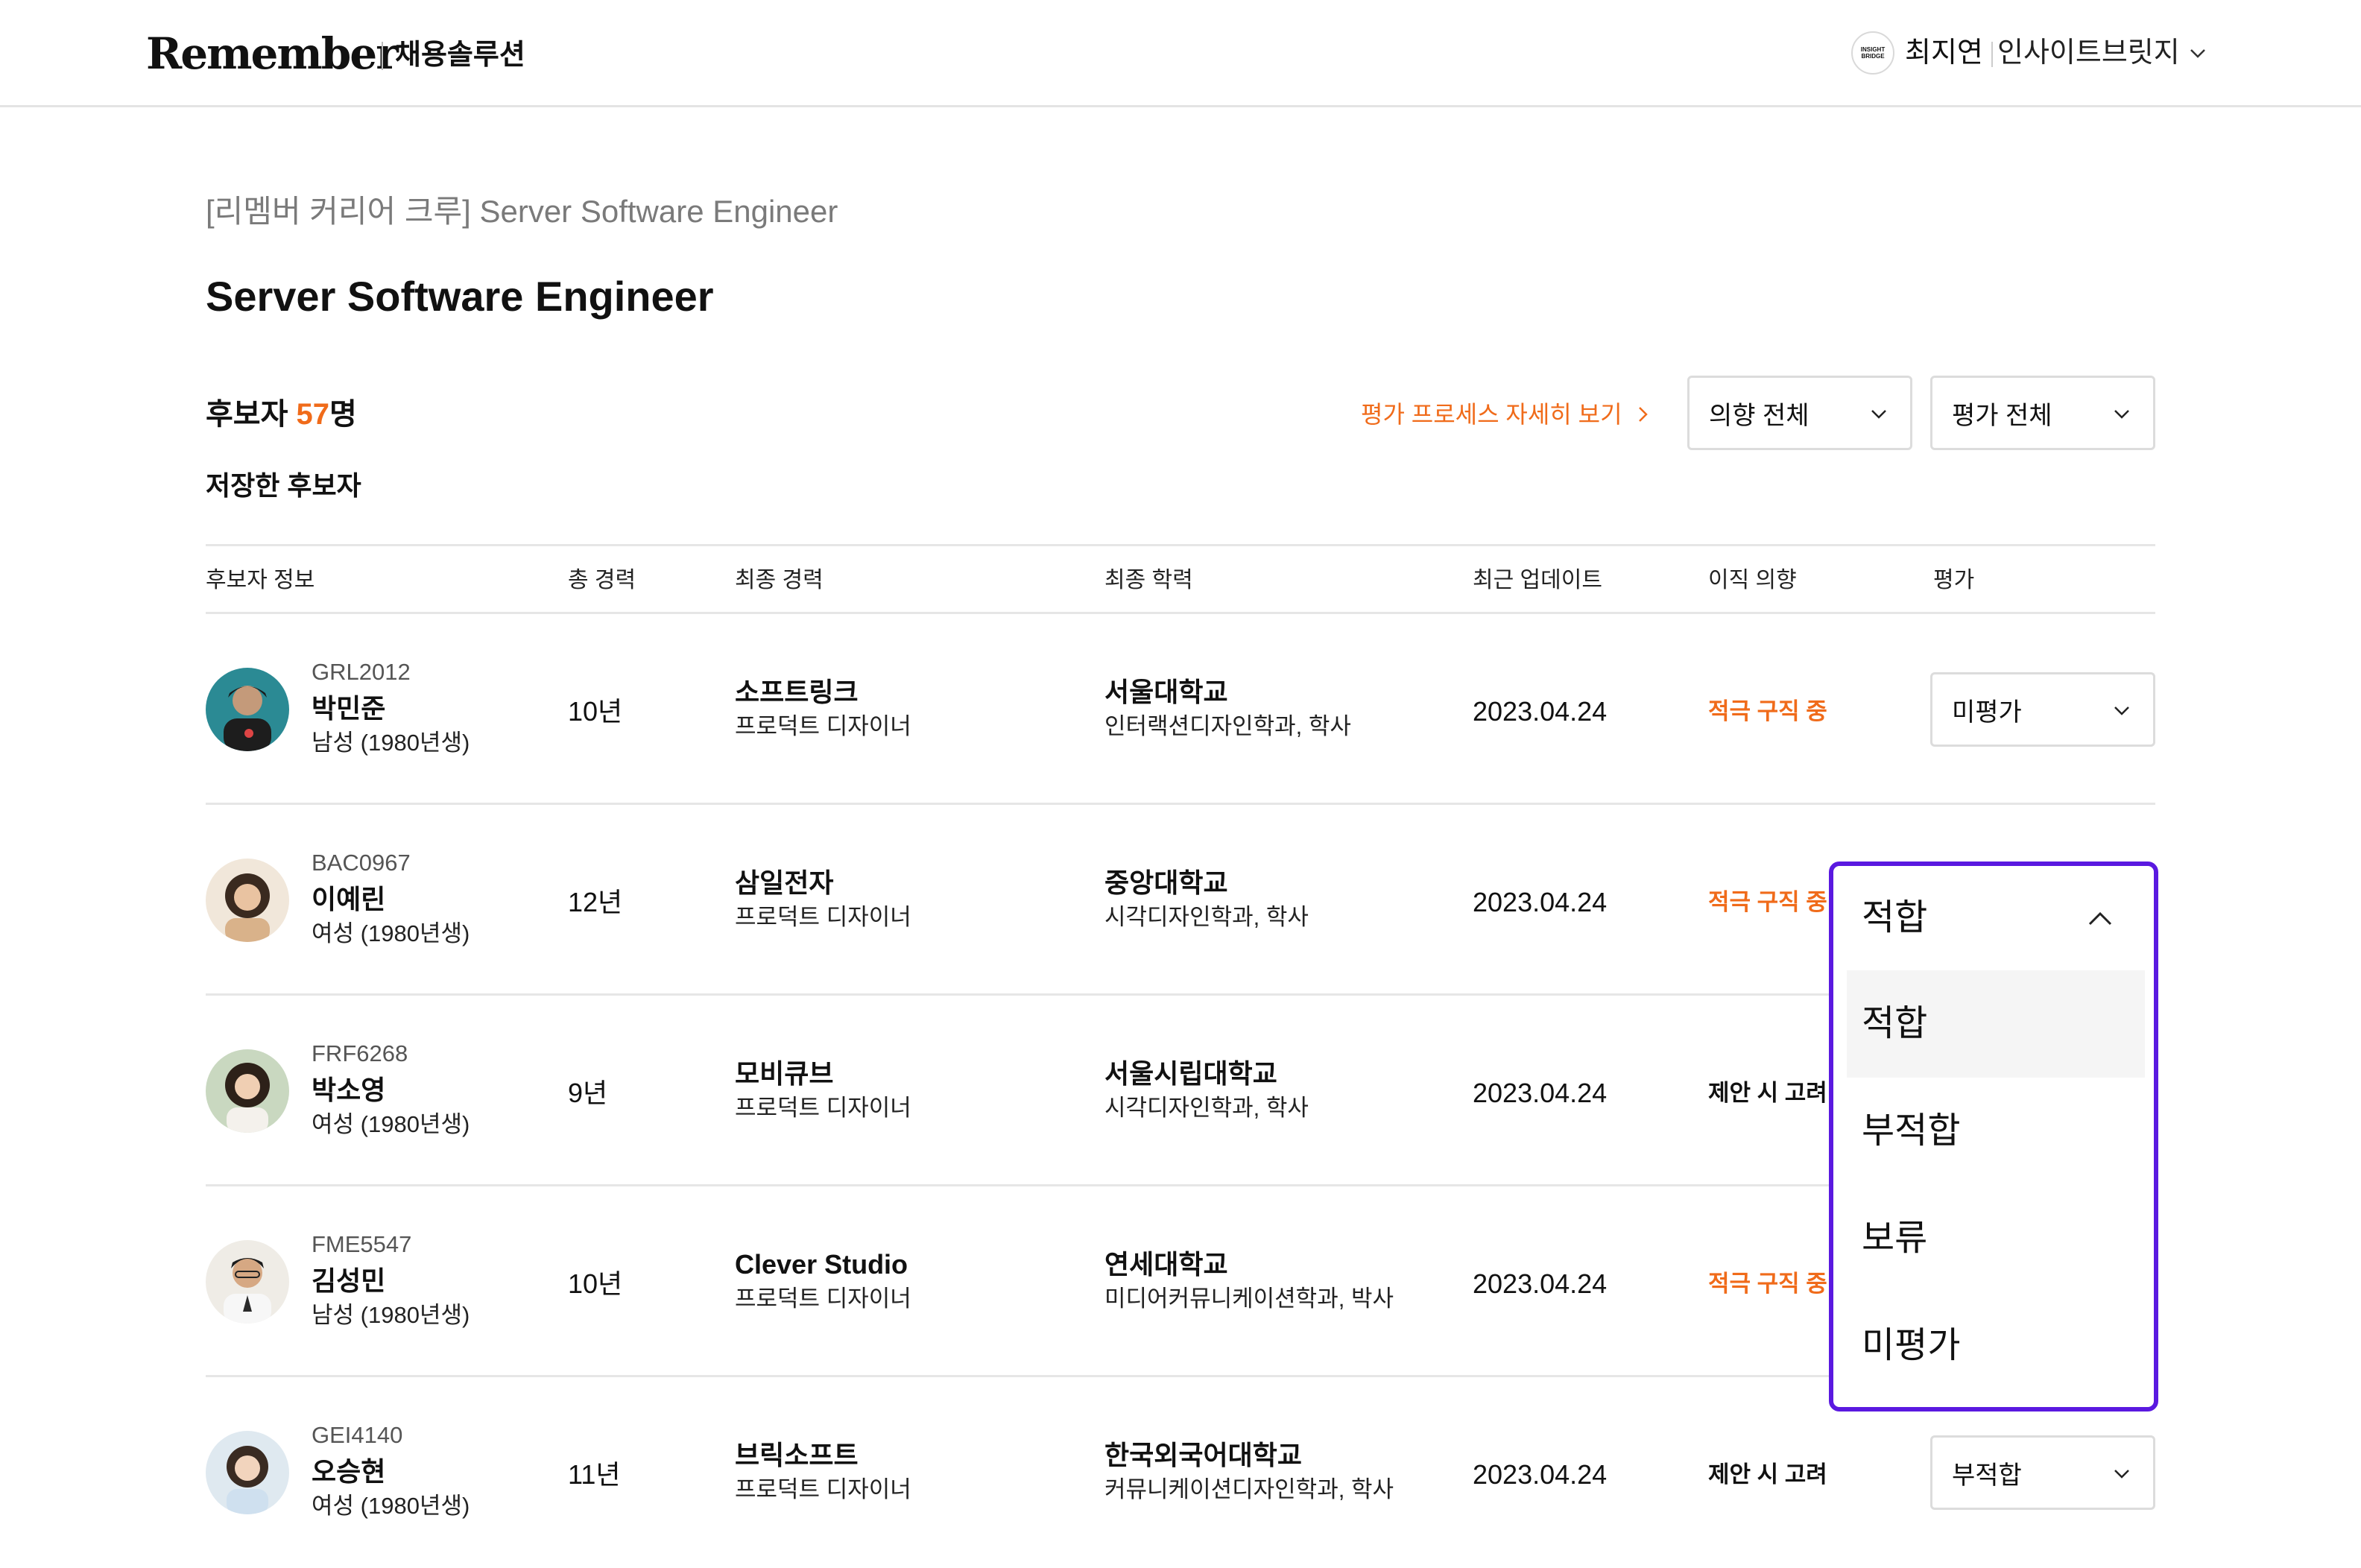  I want to click on candidate-id: FRF6268, so click(360, 1053).